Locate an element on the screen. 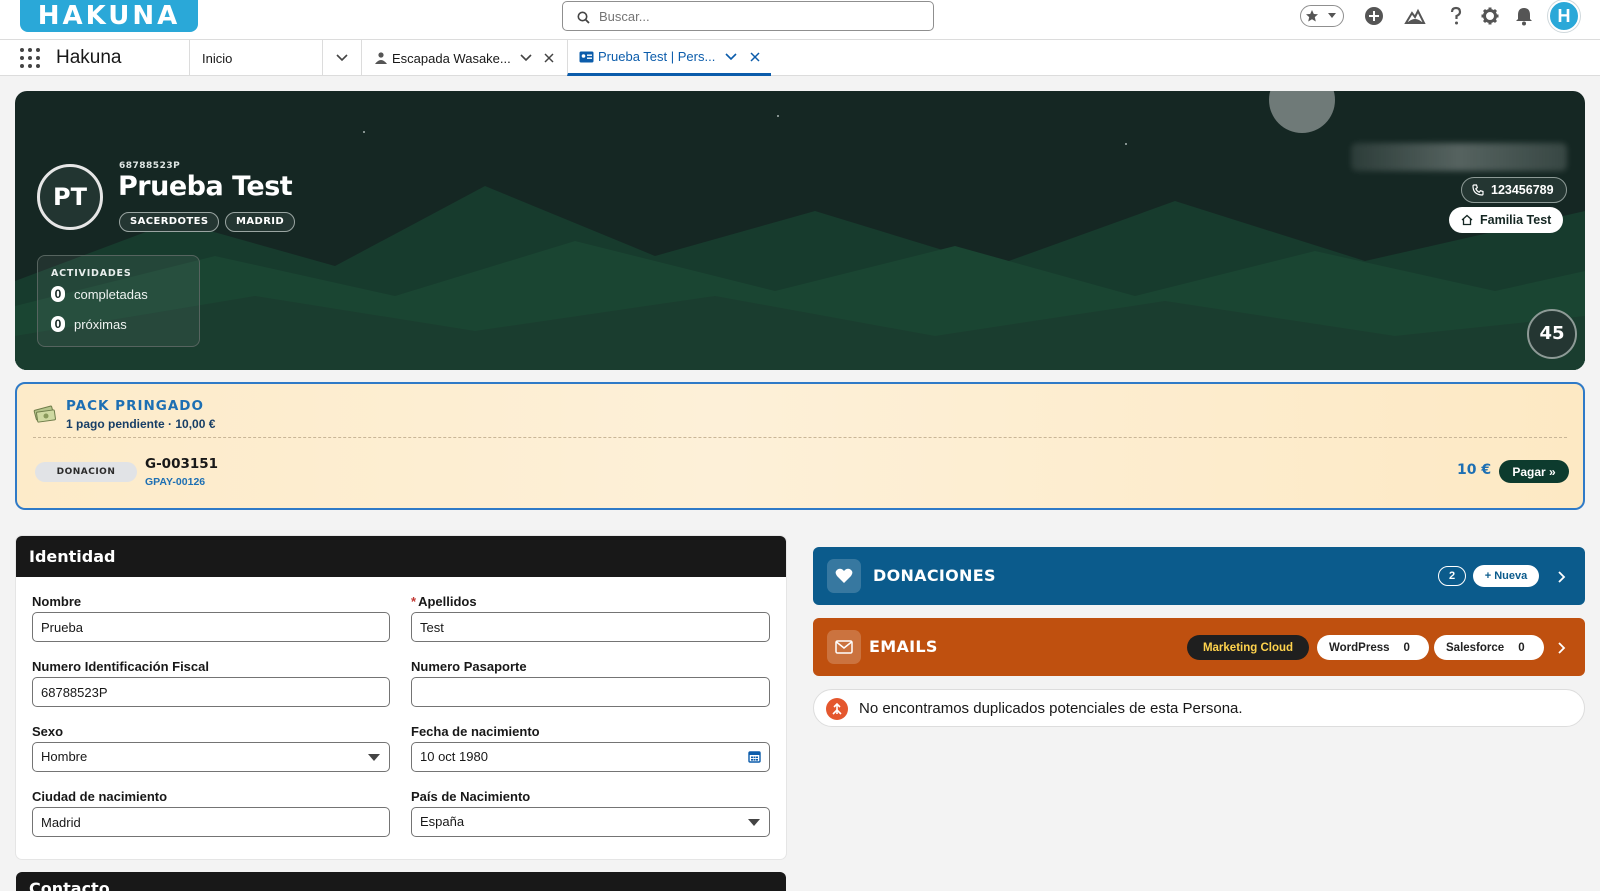 This screenshot has width=1600, height=891. help-icon is located at coordinates (1456, 16).